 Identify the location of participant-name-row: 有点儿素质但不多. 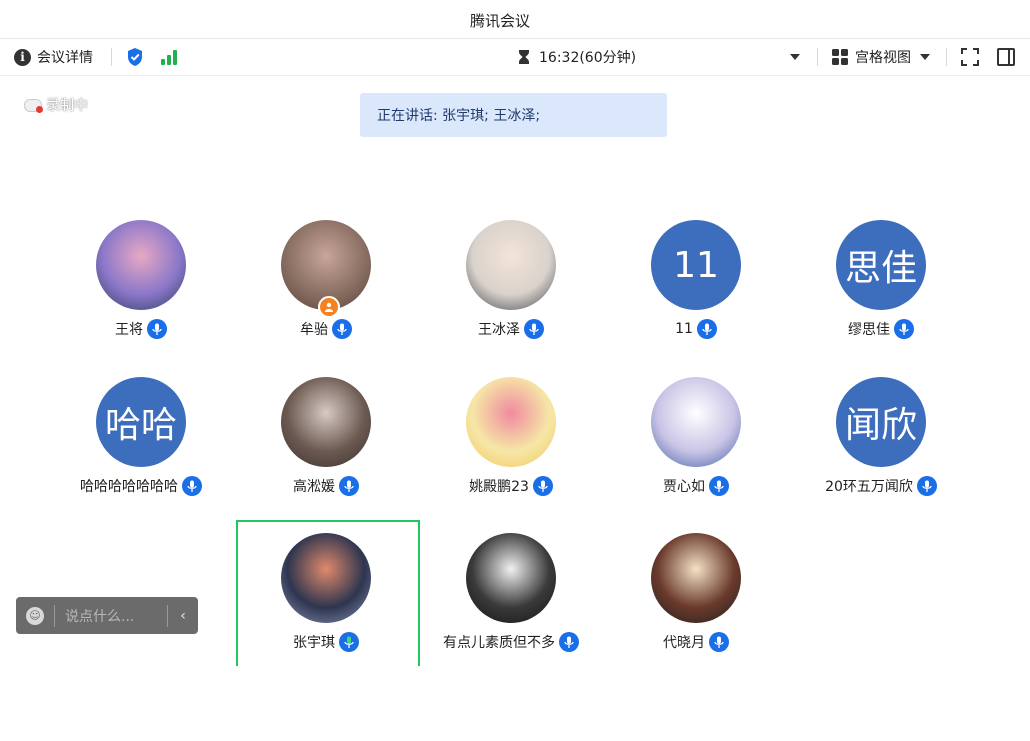
(511, 642).